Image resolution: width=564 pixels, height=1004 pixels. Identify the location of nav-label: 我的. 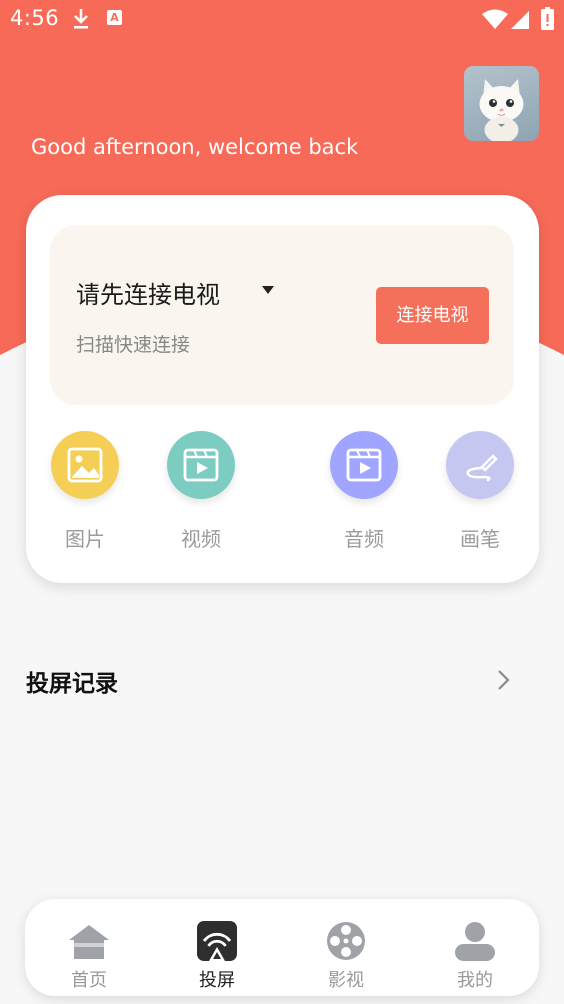
(475, 980).